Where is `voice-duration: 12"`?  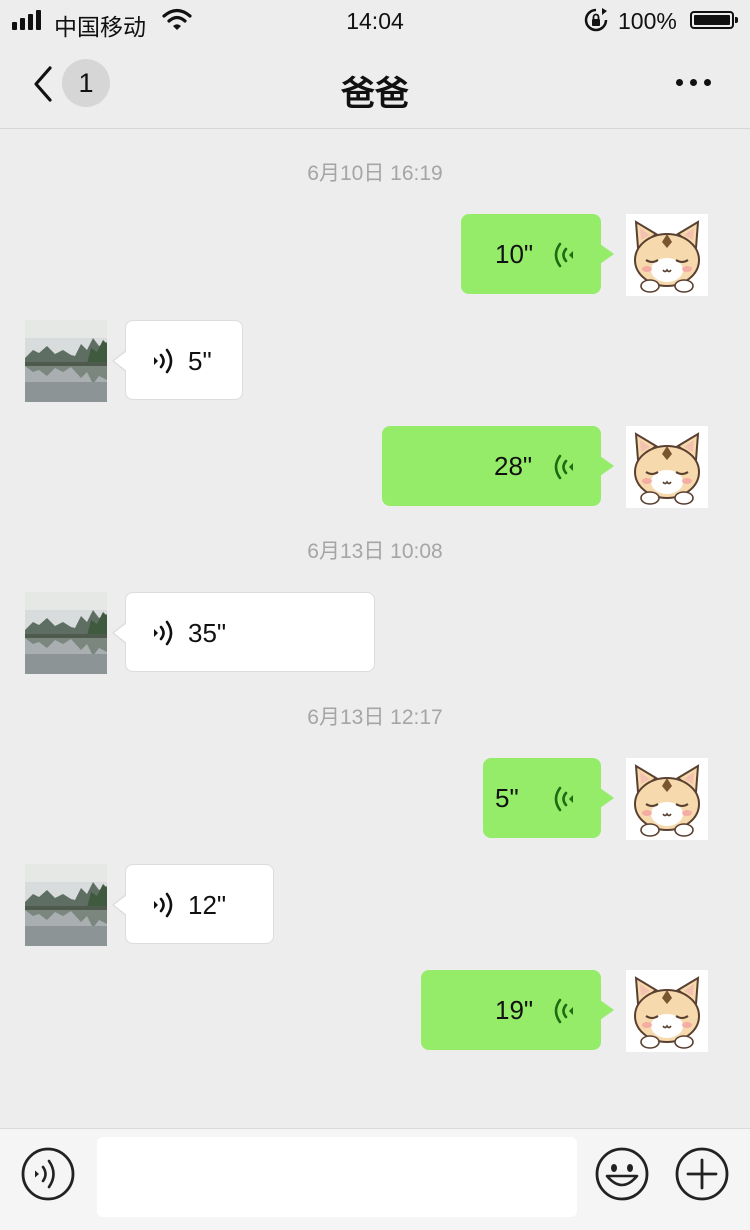
voice-duration: 12" is located at coordinates (207, 905).